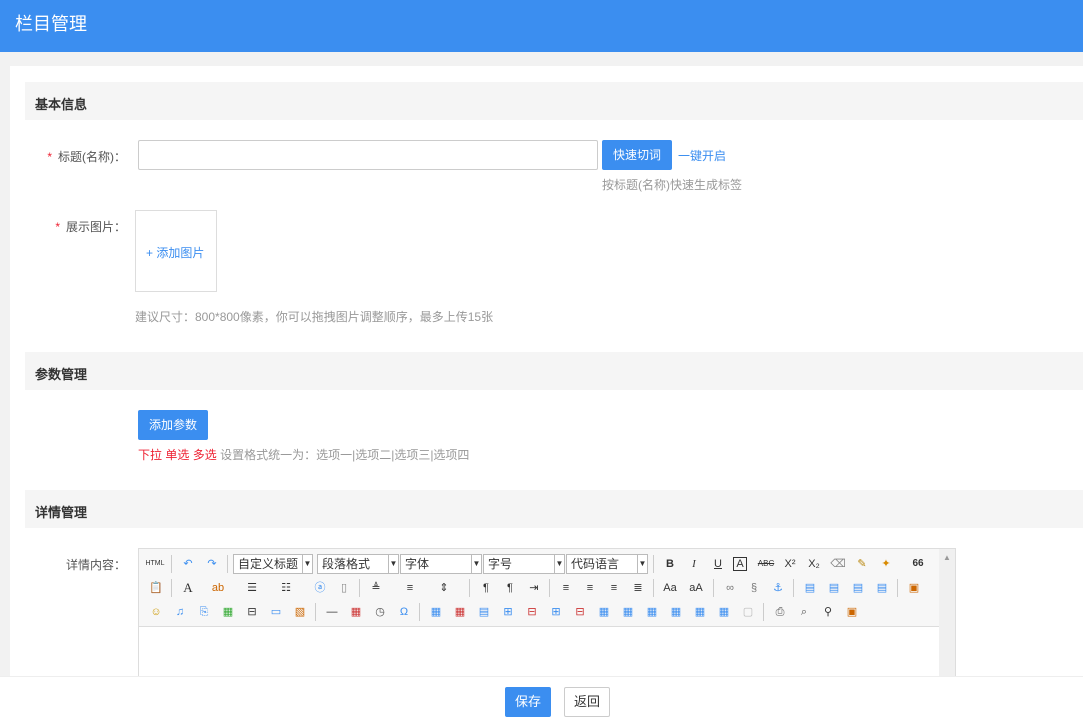 This screenshot has width=1083, height=726. I want to click on draft-icon: ▣, so click(852, 612).